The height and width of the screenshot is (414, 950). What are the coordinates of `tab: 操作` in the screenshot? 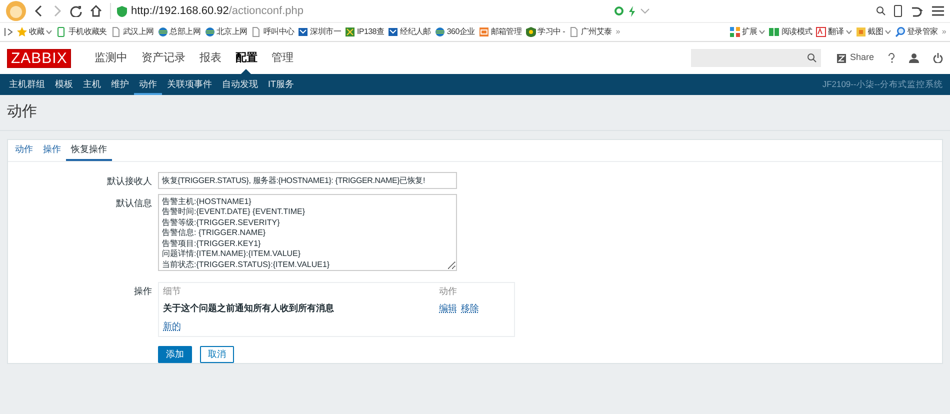 It's located at (52, 150).